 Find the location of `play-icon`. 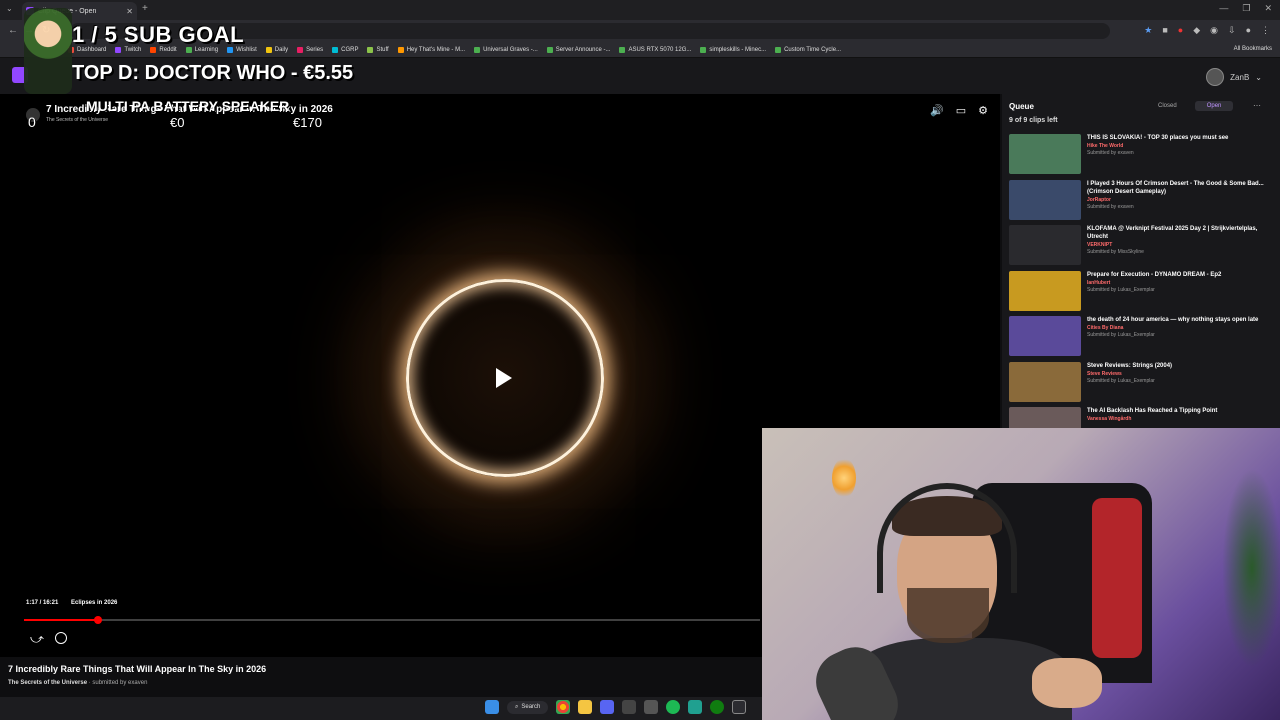

play-icon is located at coordinates (504, 378).